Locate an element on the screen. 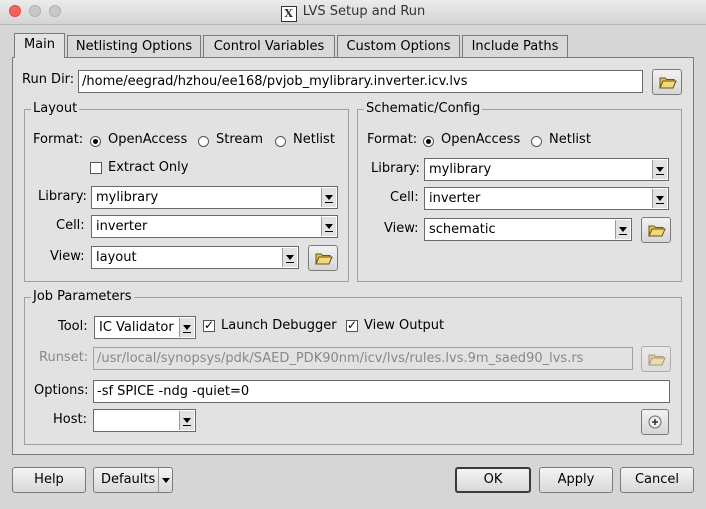 This screenshot has height=509, width=706. runset-label: Runset: is located at coordinates (64, 357).